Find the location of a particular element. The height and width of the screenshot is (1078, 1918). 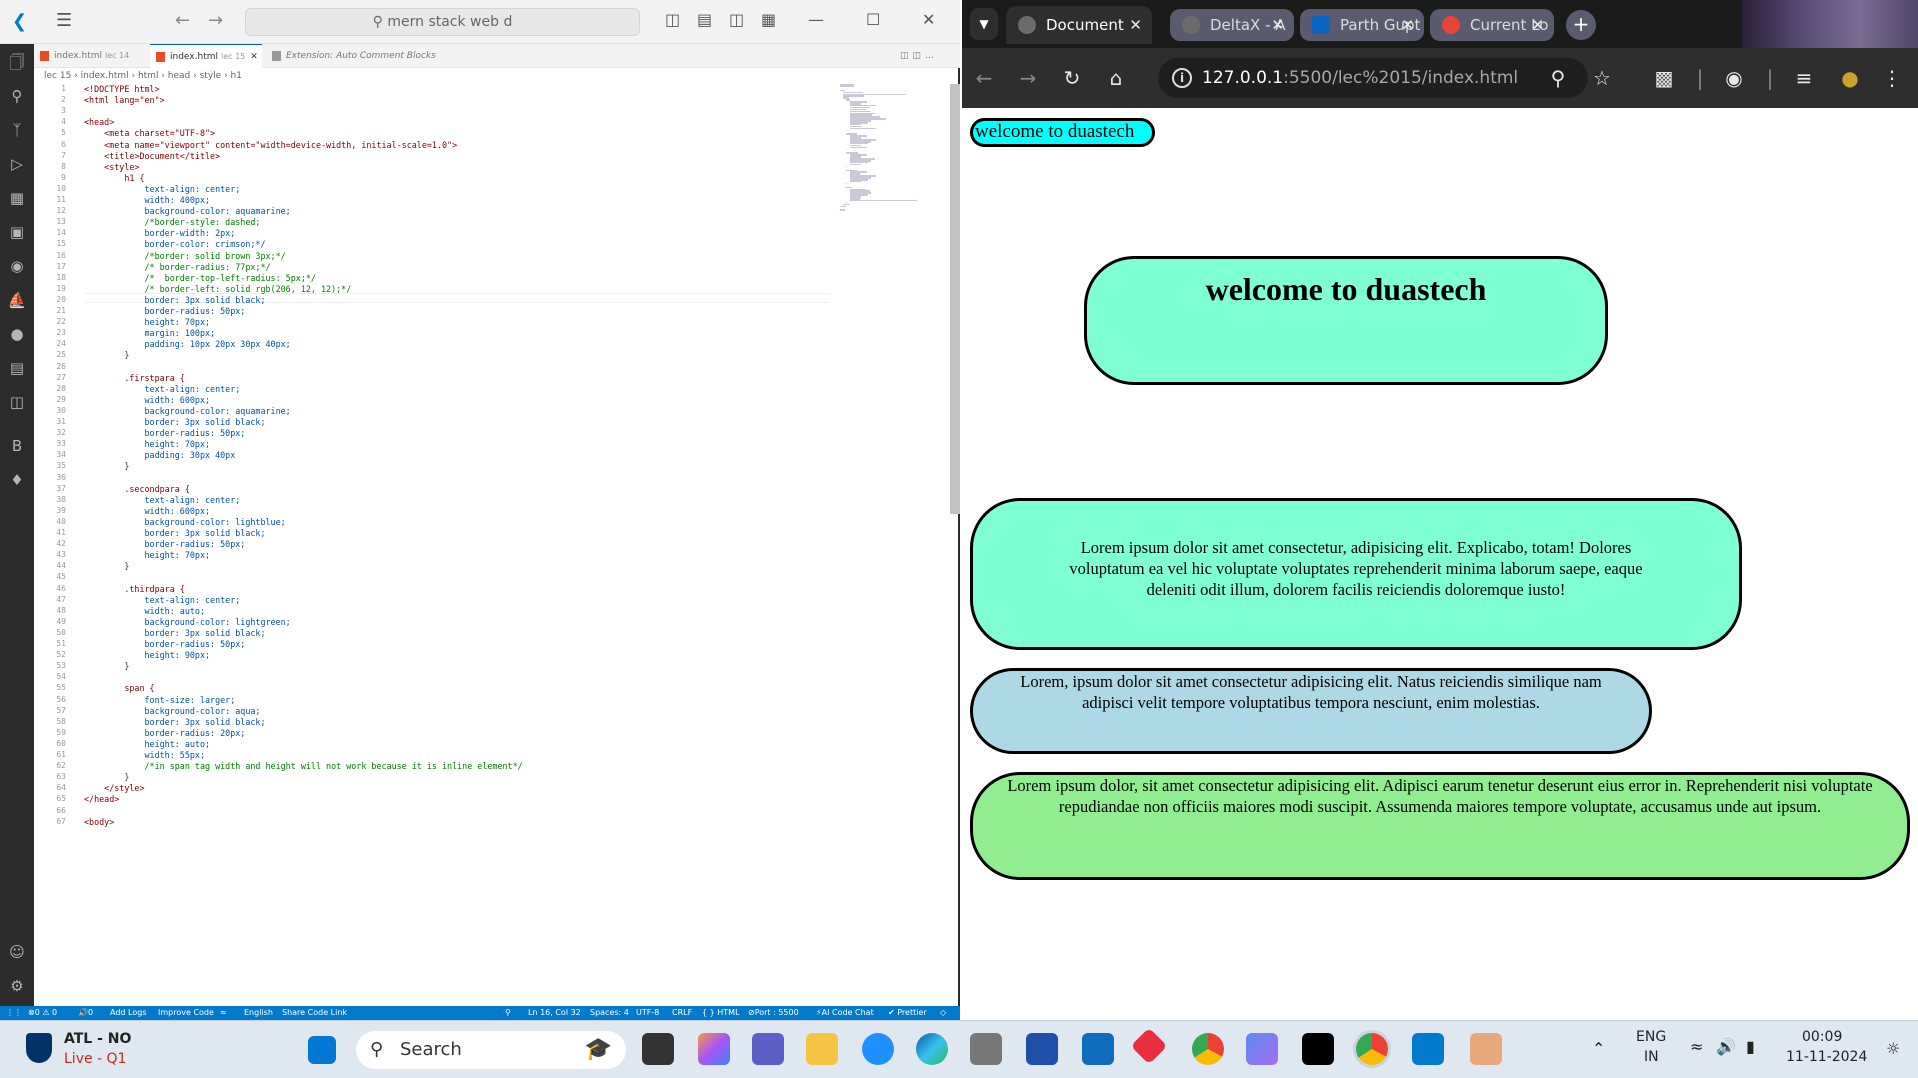

home-icon: ⌂ is located at coordinates (1116, 78).